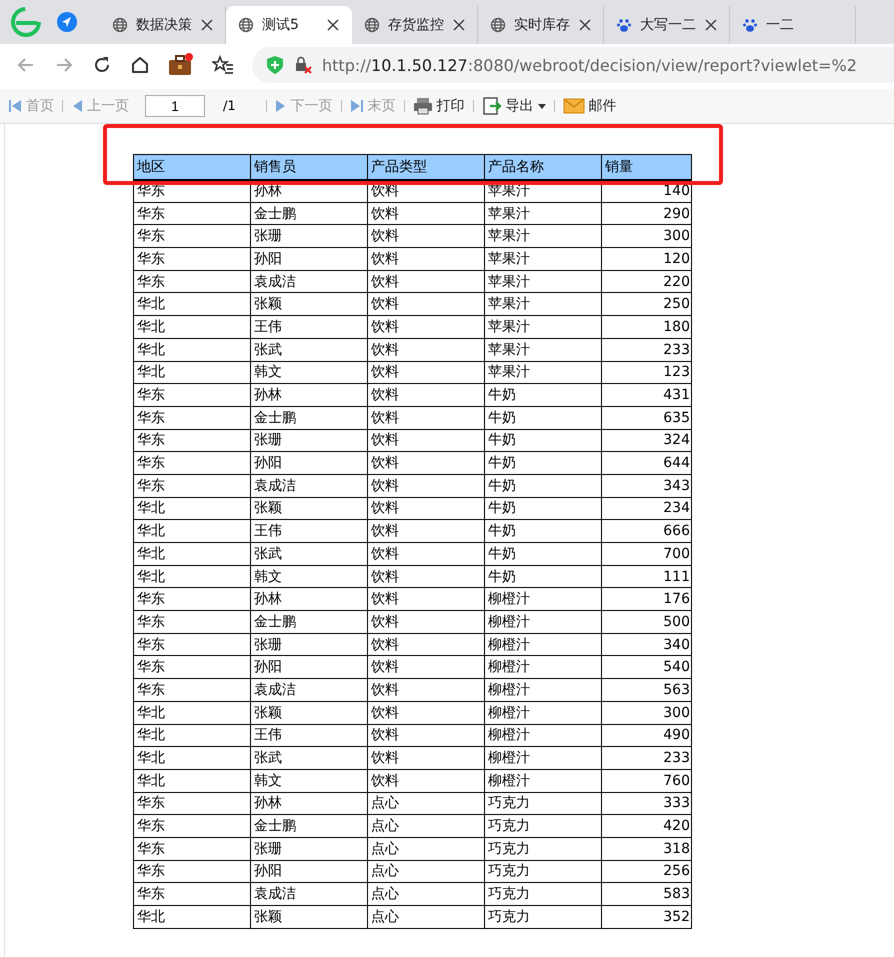  Describe the element at coordinates (246, 25) in the screenshot. I see `globe-icon` at that location.